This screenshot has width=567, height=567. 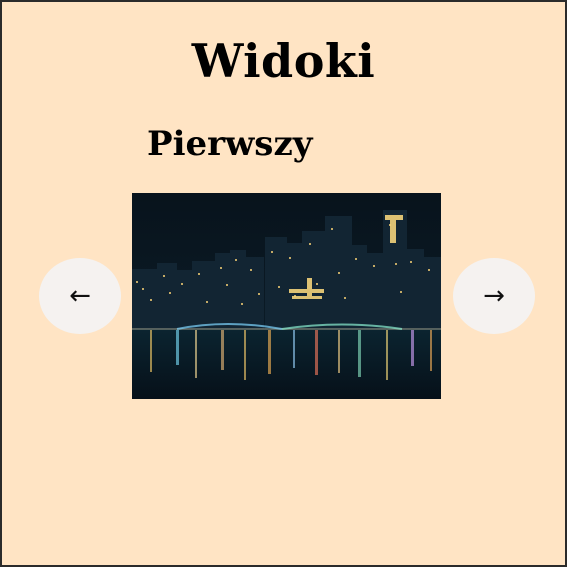 I want to click on prev-button: ←, so click(x=80, y=296).